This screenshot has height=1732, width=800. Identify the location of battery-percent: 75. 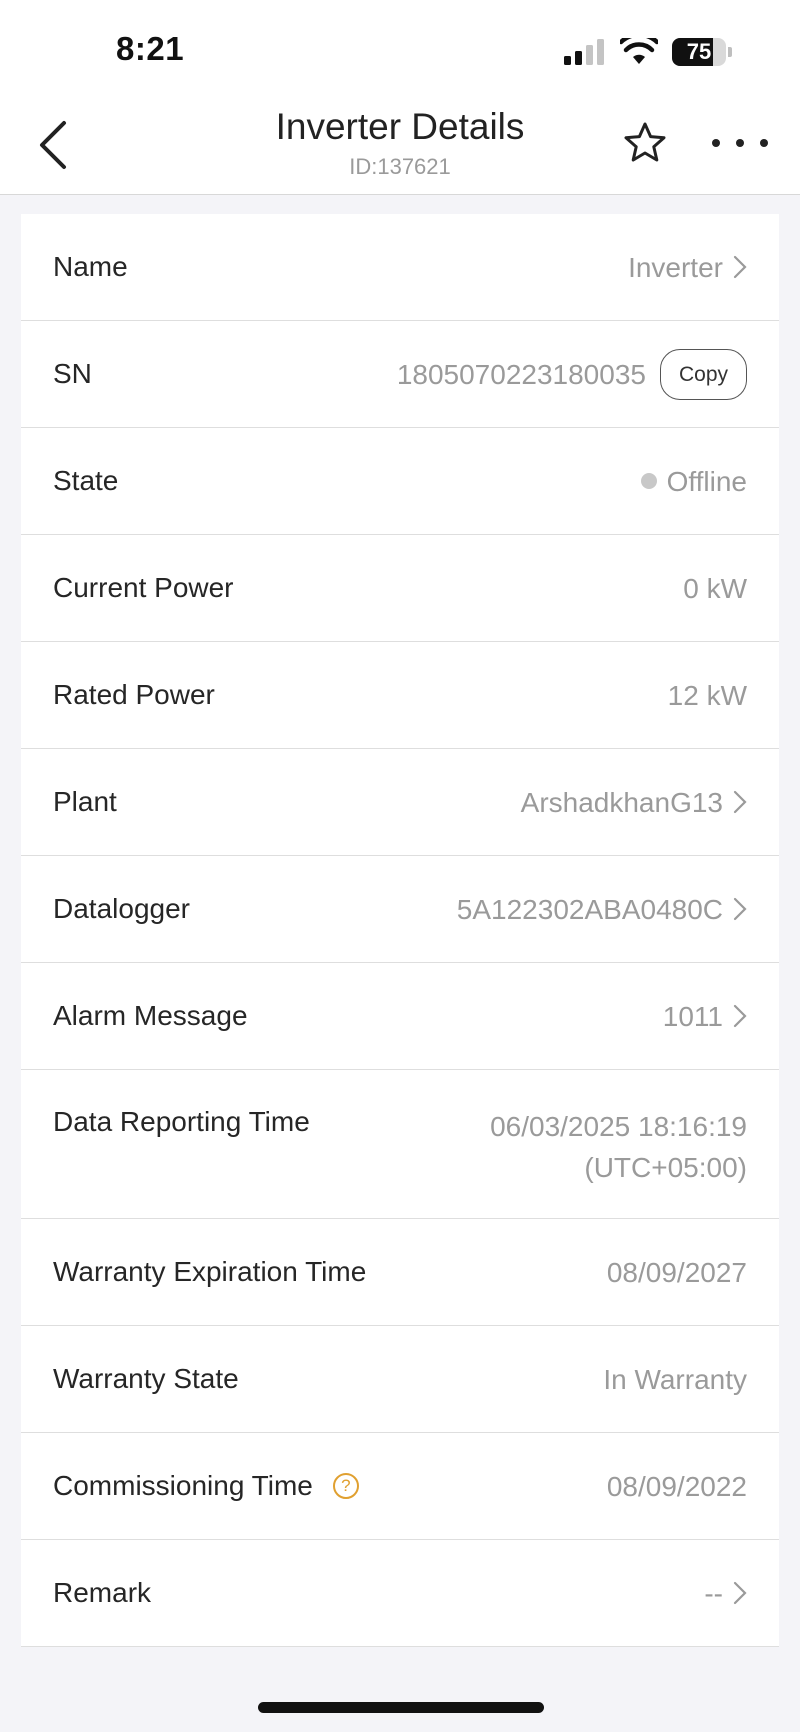
(699, 51).